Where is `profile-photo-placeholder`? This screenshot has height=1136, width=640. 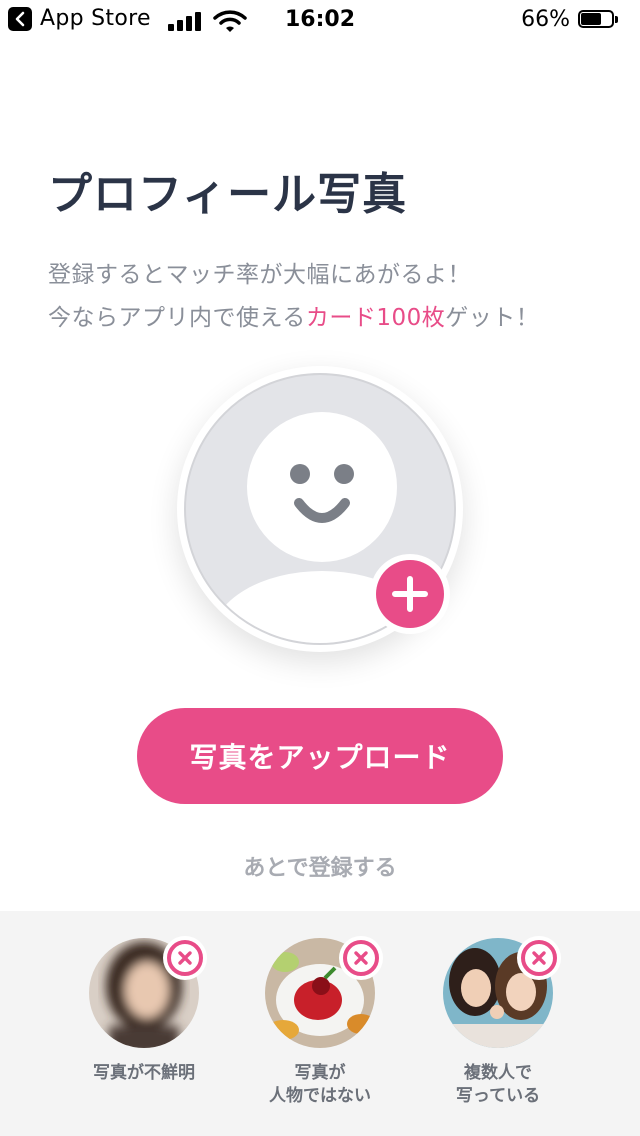 profile-photo-placeholder is located at coordinates (320, 509).